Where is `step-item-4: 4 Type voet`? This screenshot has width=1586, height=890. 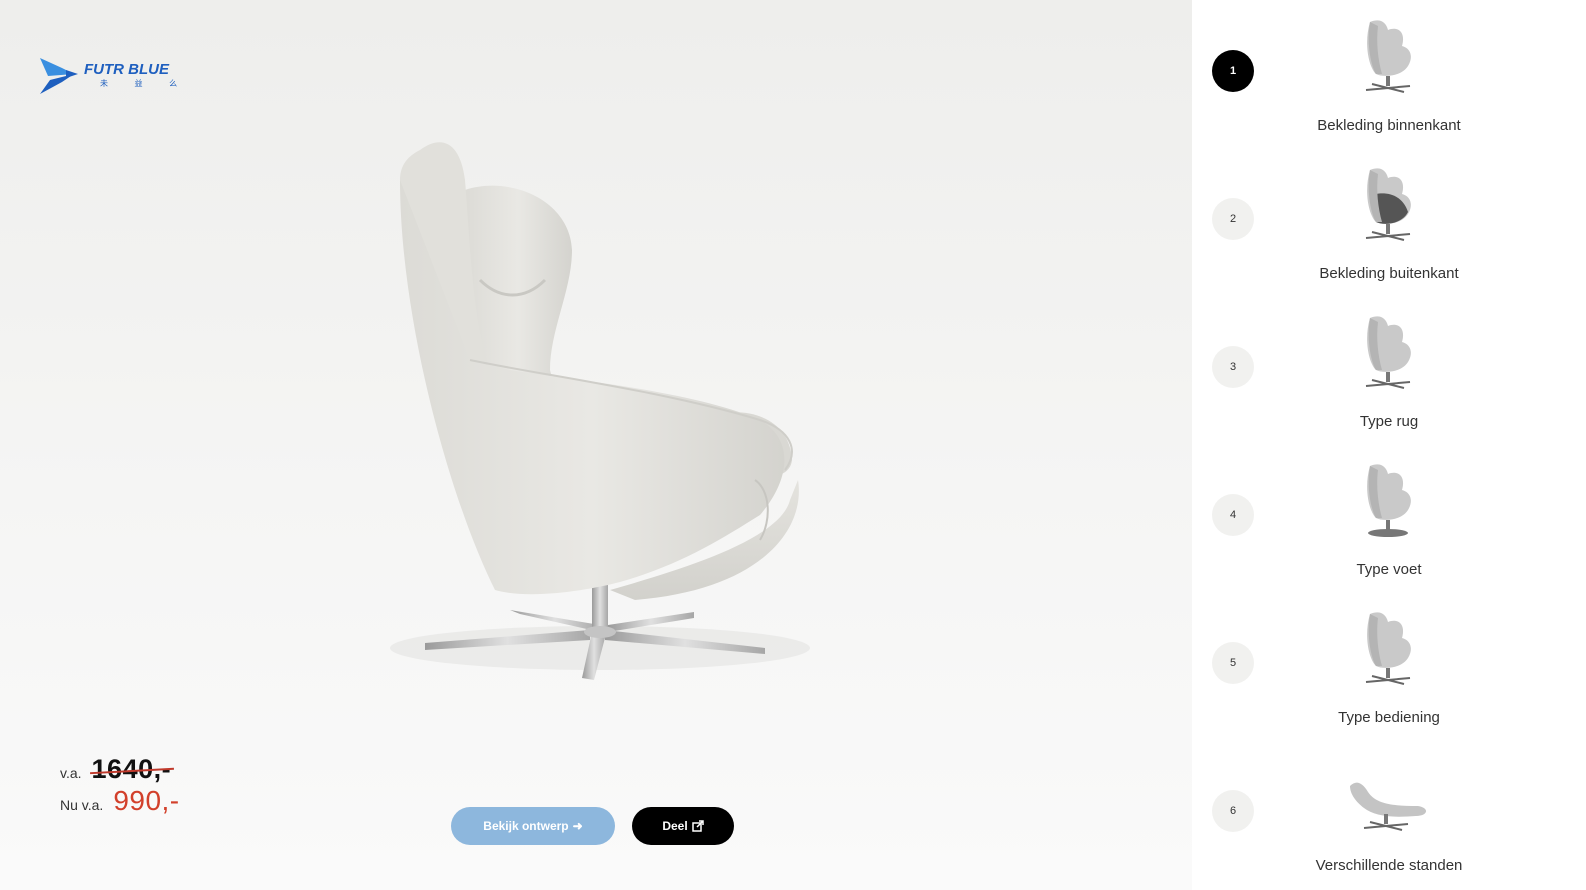 step-item-4: 4 Type voet is located at coordinates (1389, 518).